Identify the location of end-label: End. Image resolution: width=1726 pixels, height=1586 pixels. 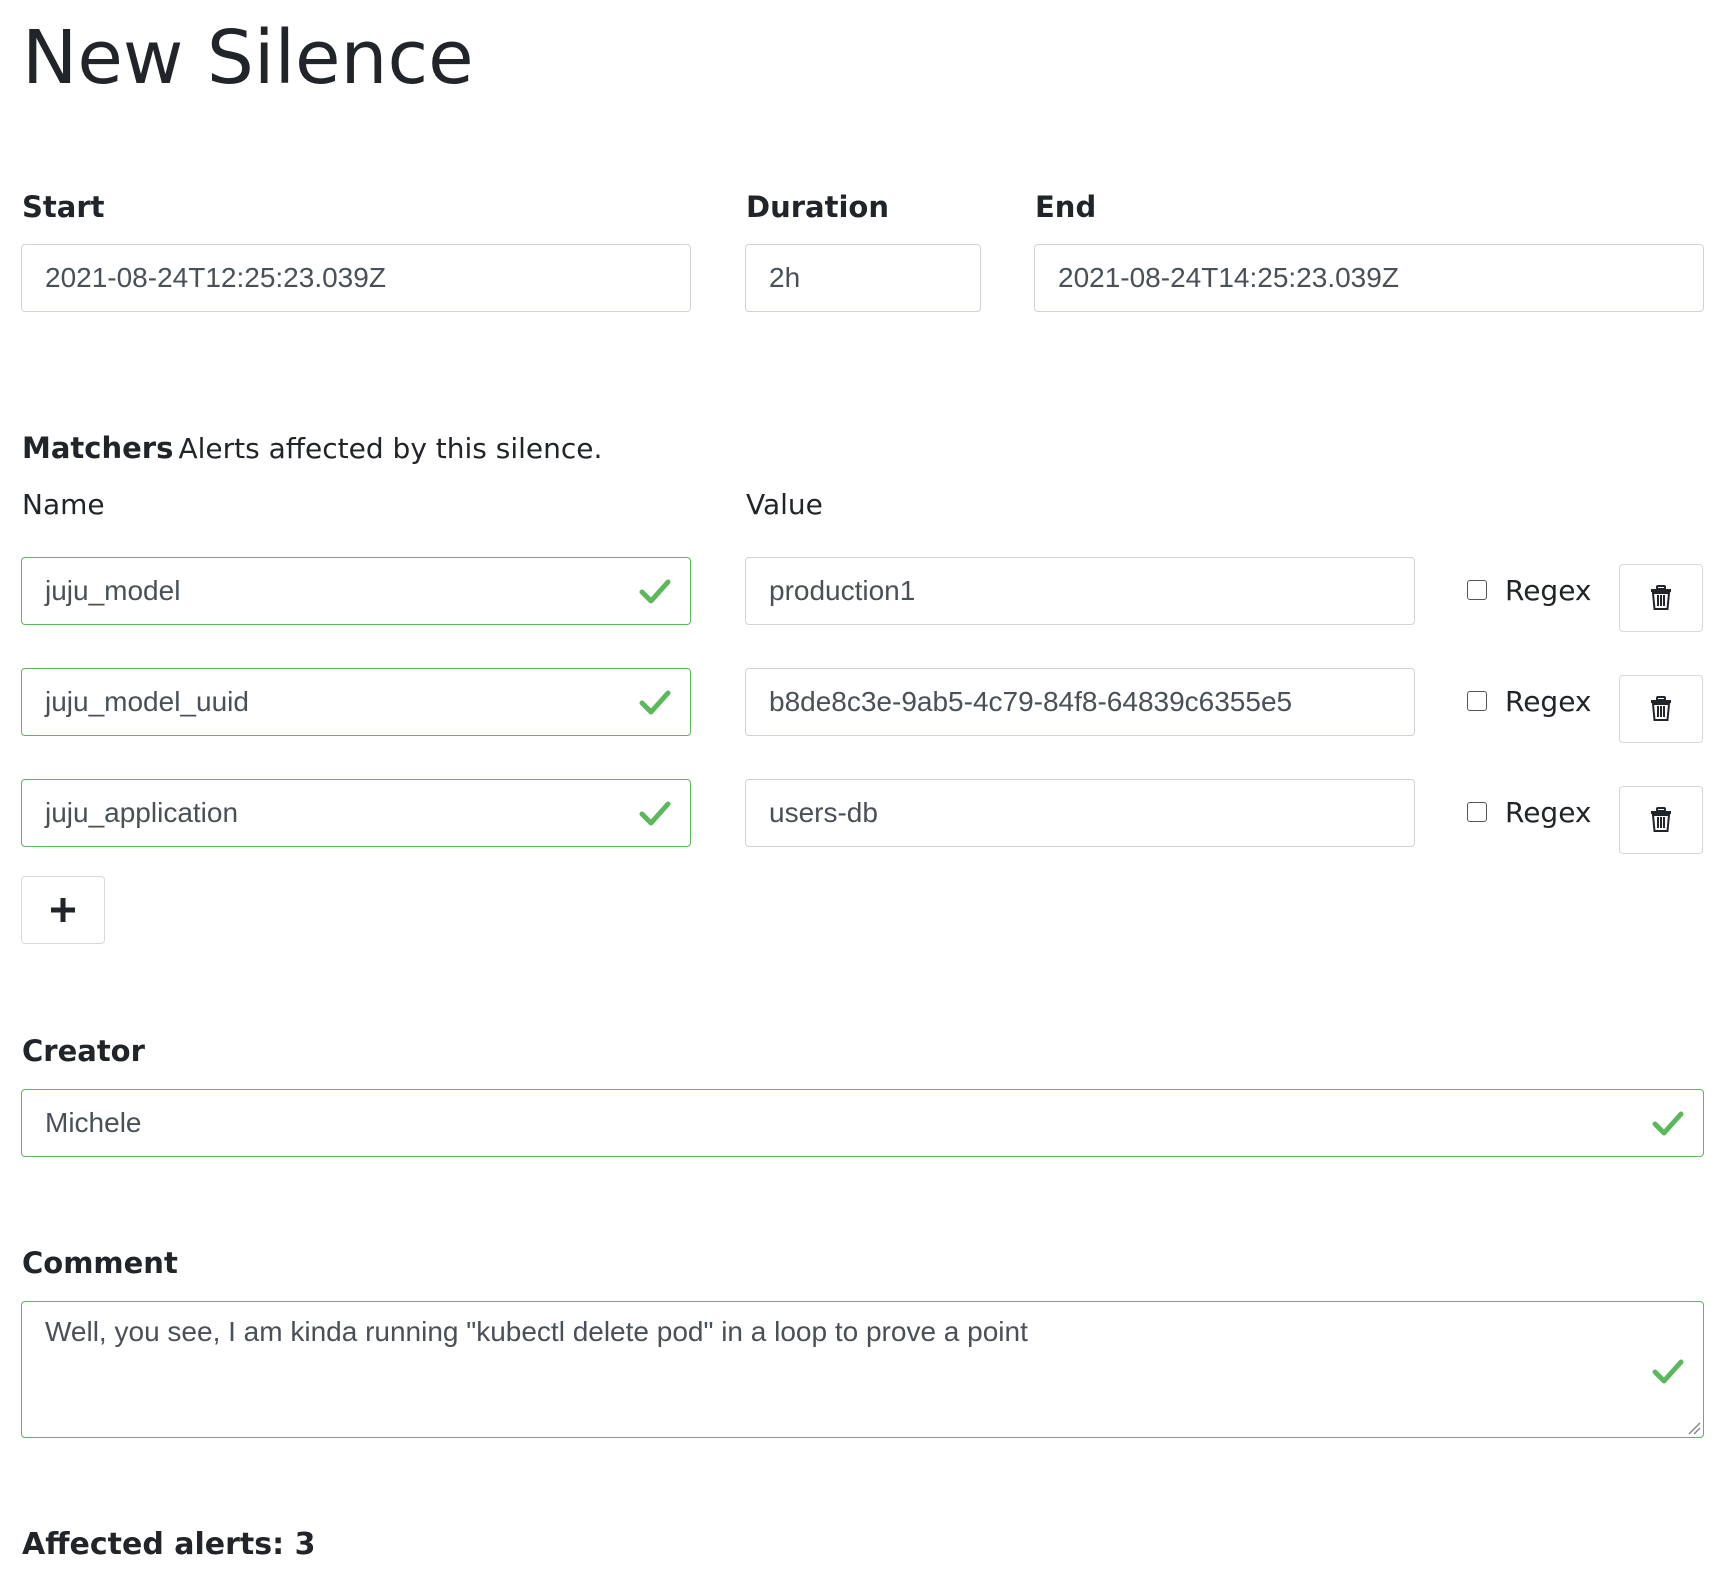
(1066, 207).